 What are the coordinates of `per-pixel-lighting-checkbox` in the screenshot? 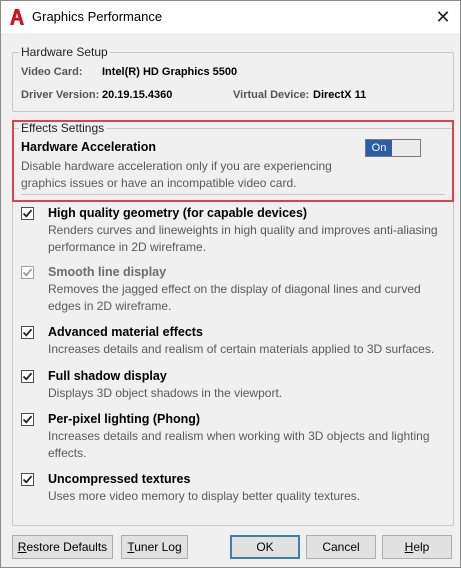 It's located at (27, 419).